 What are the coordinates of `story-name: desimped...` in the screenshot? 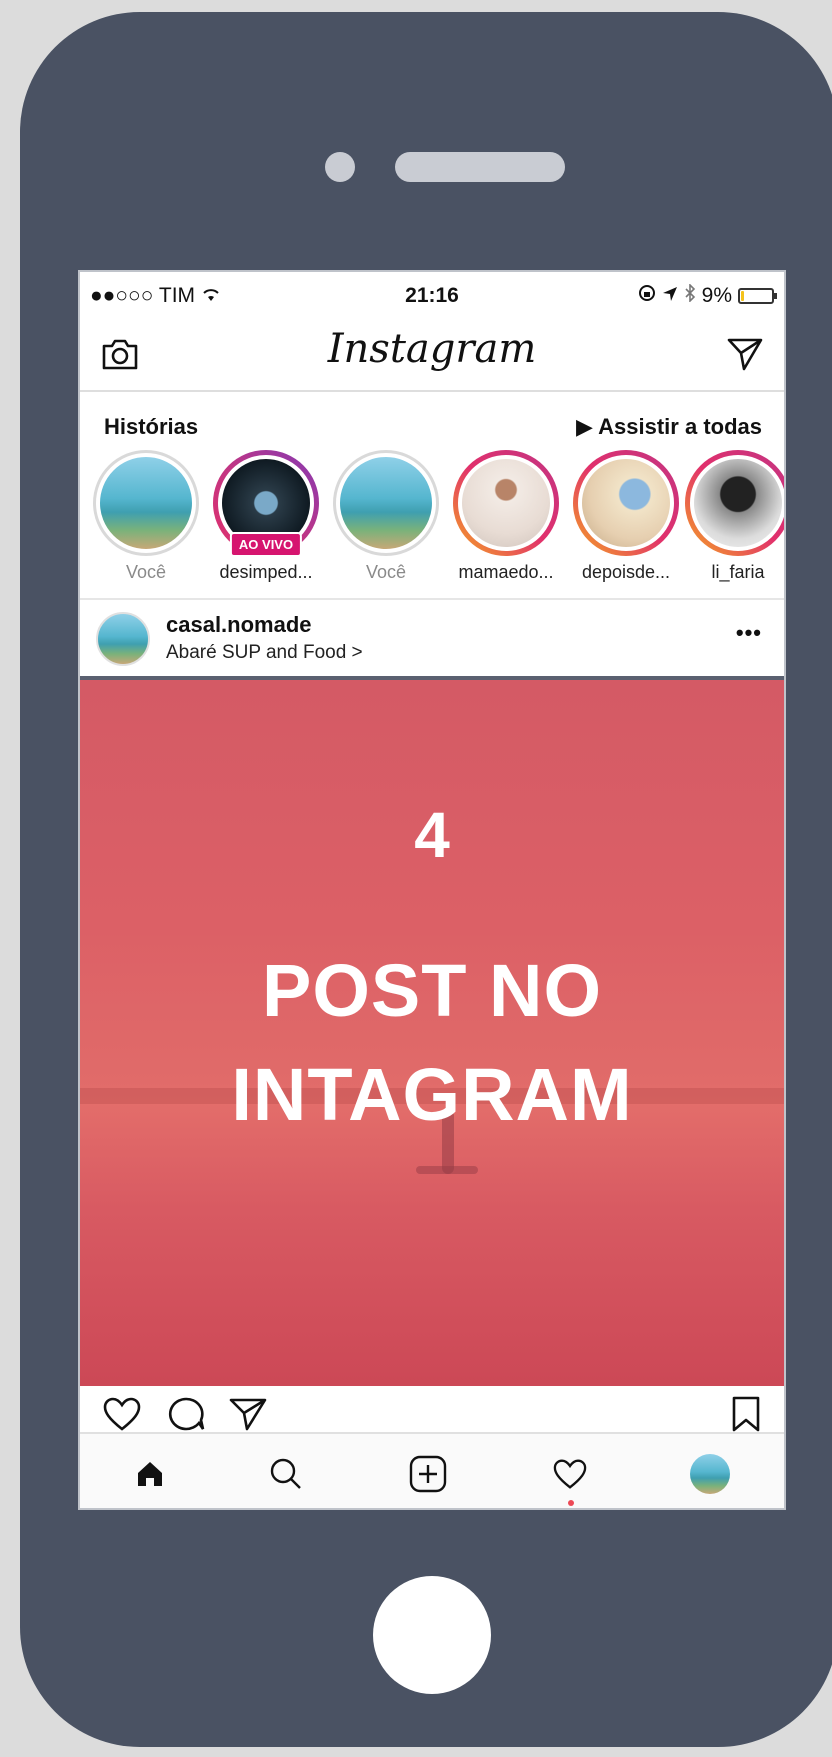 It's located at (266, 572).